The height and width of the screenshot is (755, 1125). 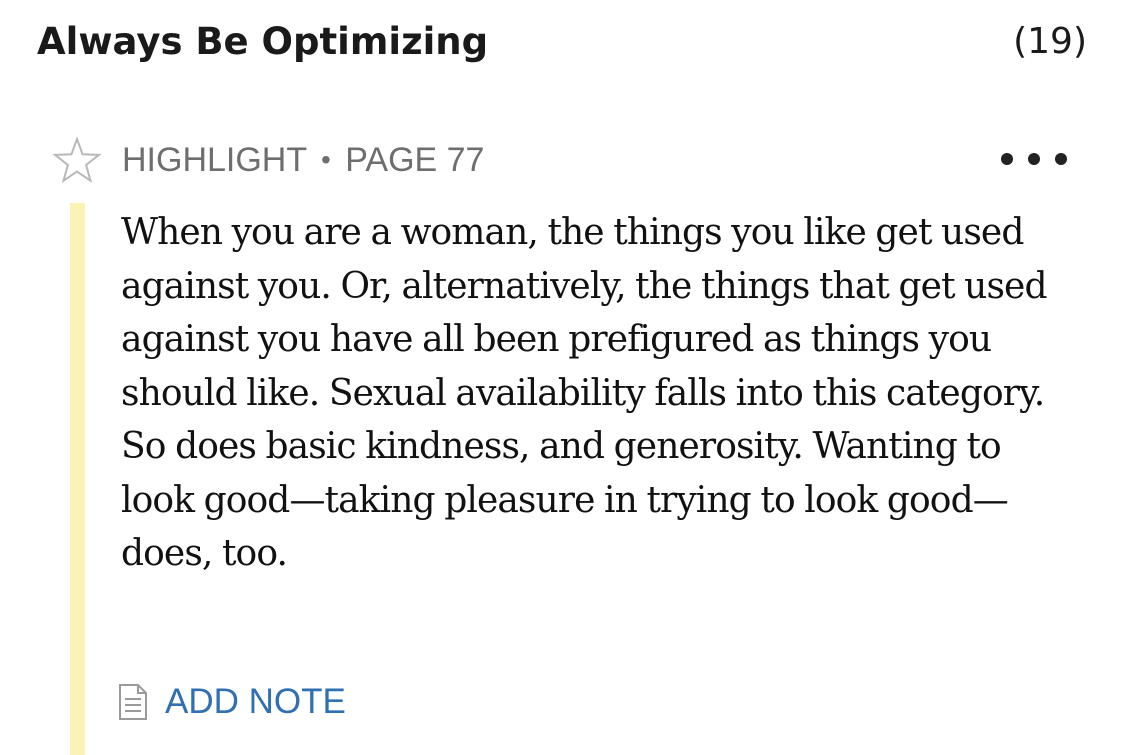 What do you see at coordinates (77, 479) in the screenshot?
I see `highlight-color-bar` at bounding box center [77, 479].